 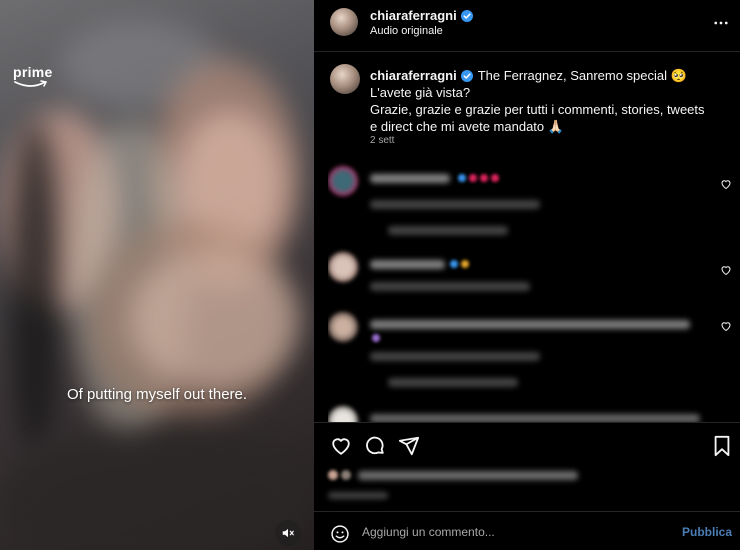 I want to click on prime-logo: prime, so click(x=33, y=72).